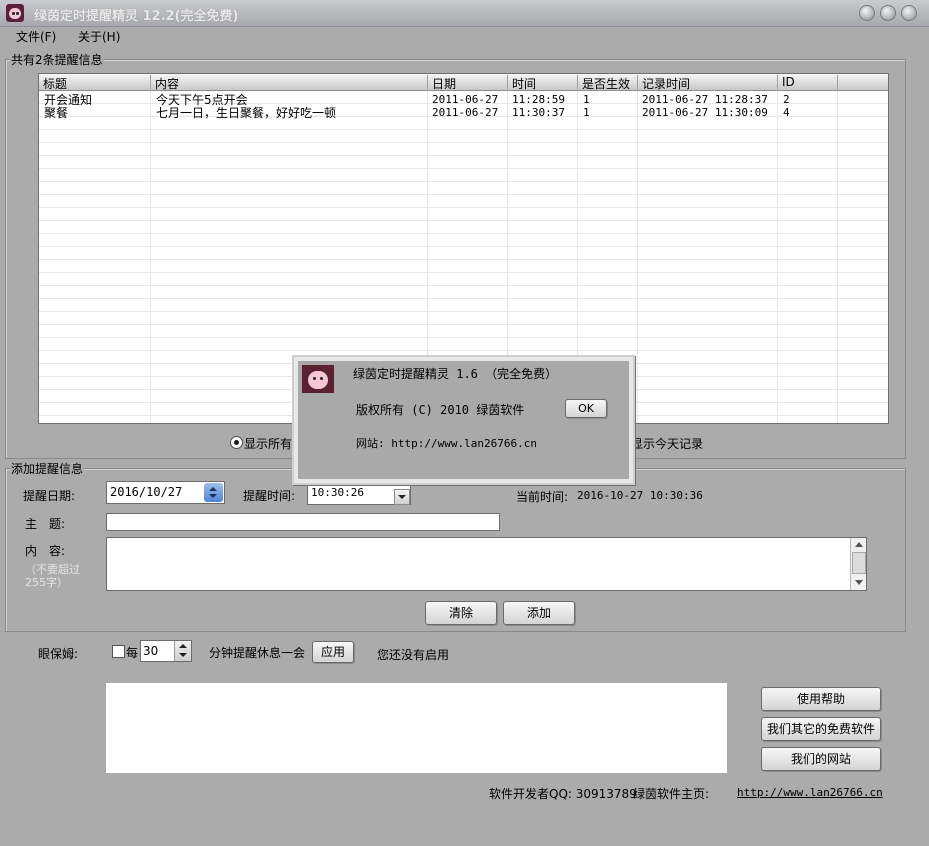 This screenshot has height=846, width=929. What do you see at coordinates (47, 468) in the screenshot?
I see `add-reminder-group-label: 添加提醒信息` at bounding box center [47, 468].